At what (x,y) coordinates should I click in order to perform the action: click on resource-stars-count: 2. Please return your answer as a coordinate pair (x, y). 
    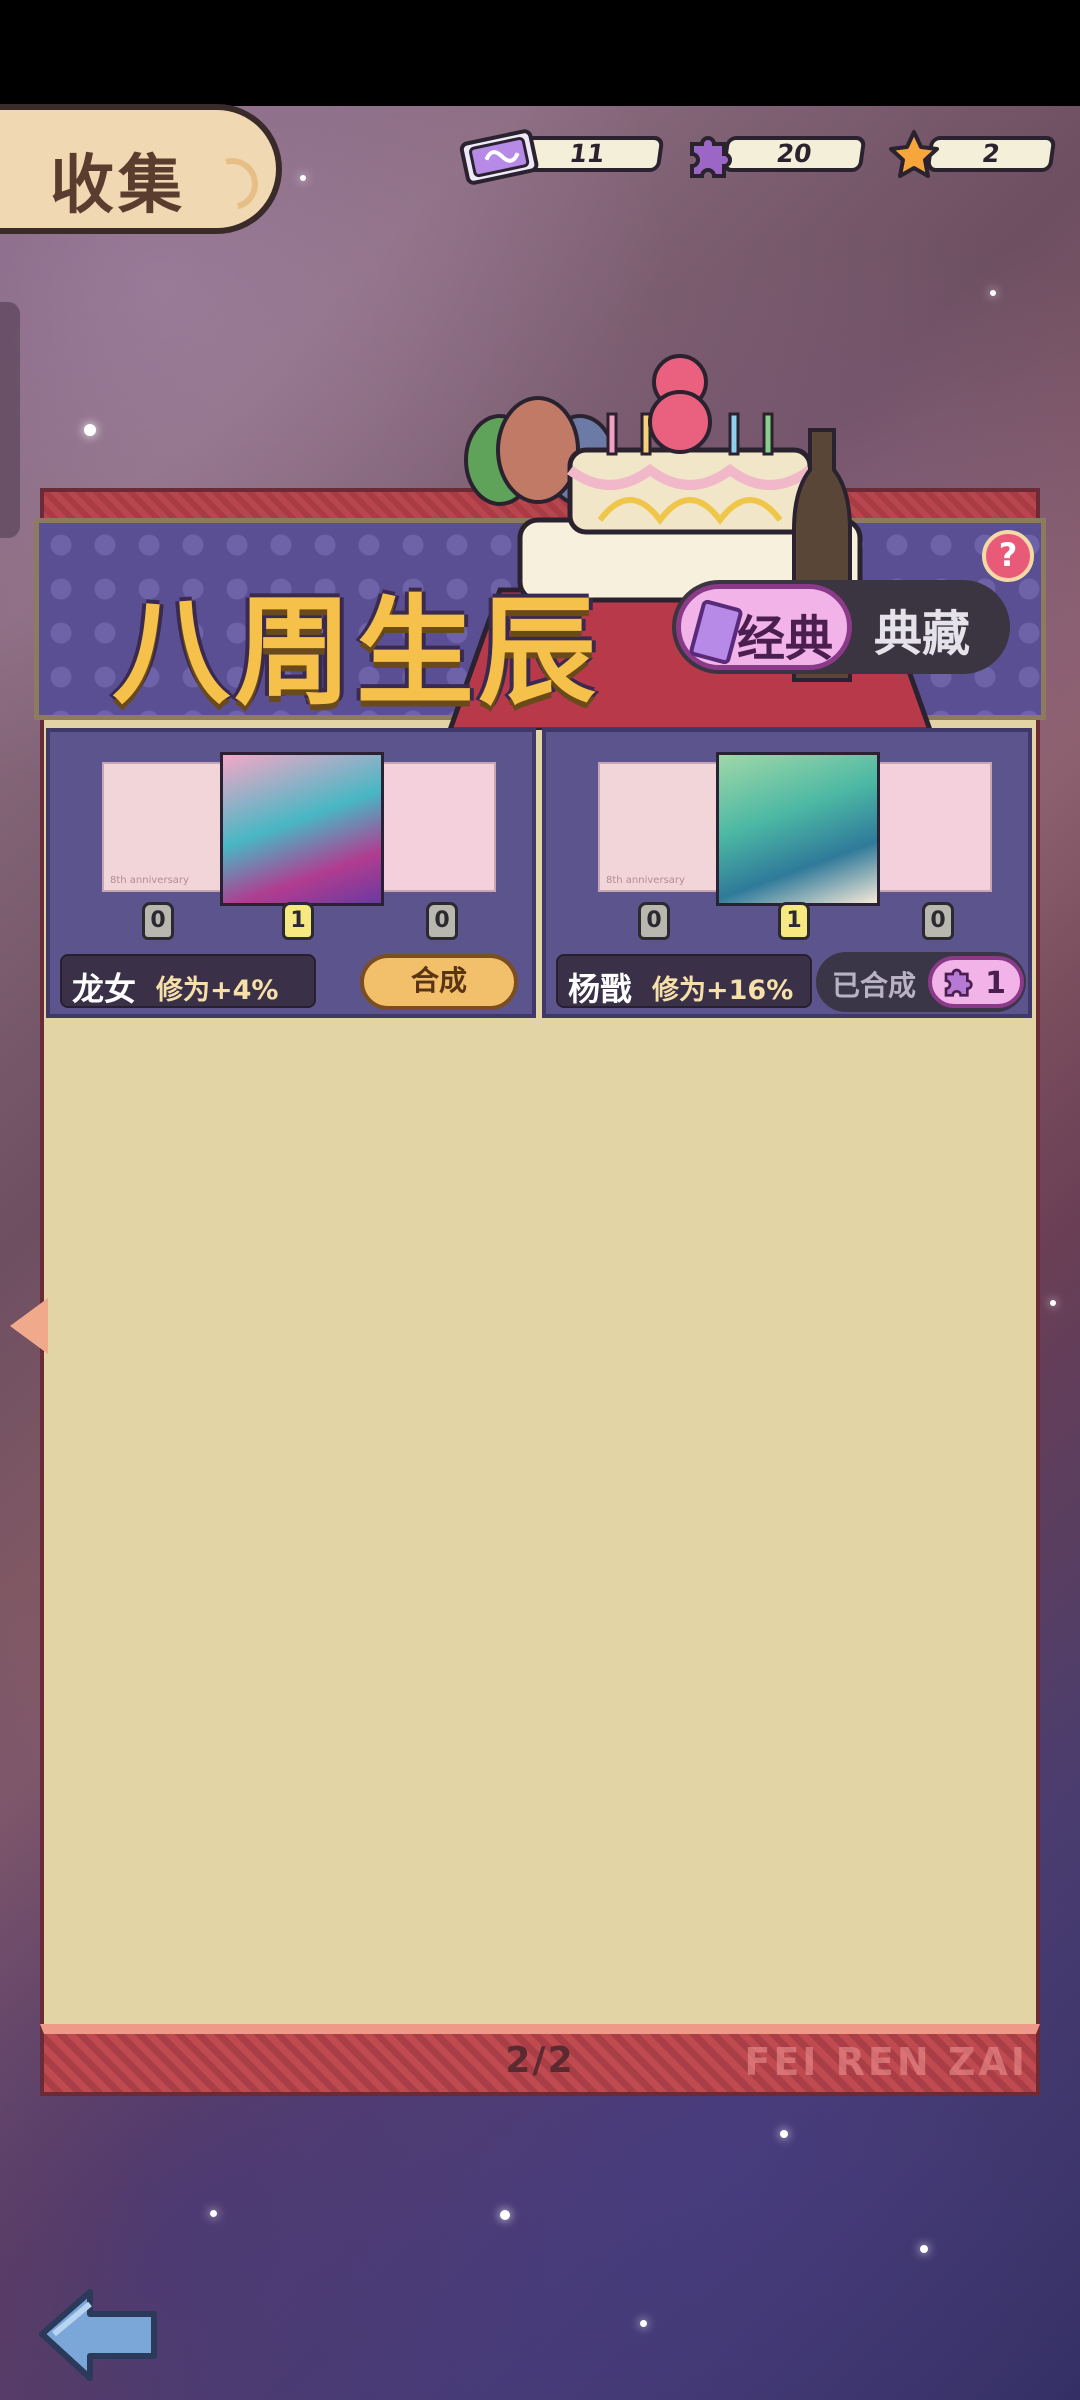
    Looking at the image, I should click on (991, 154).